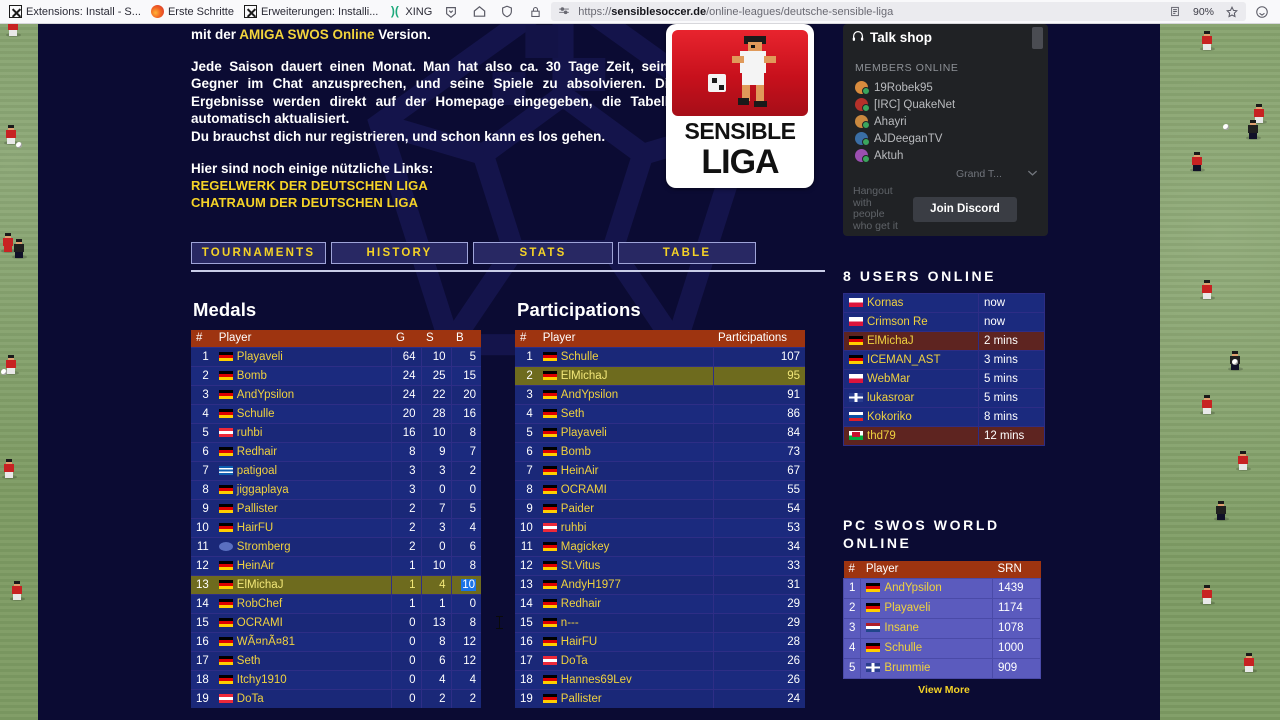 The height and width of the screenshot is (720, 1280). Describe the element at coordinates (945, 104) in the screenshot. I see `discord-member: [IRC] QuakeNet` at that location.